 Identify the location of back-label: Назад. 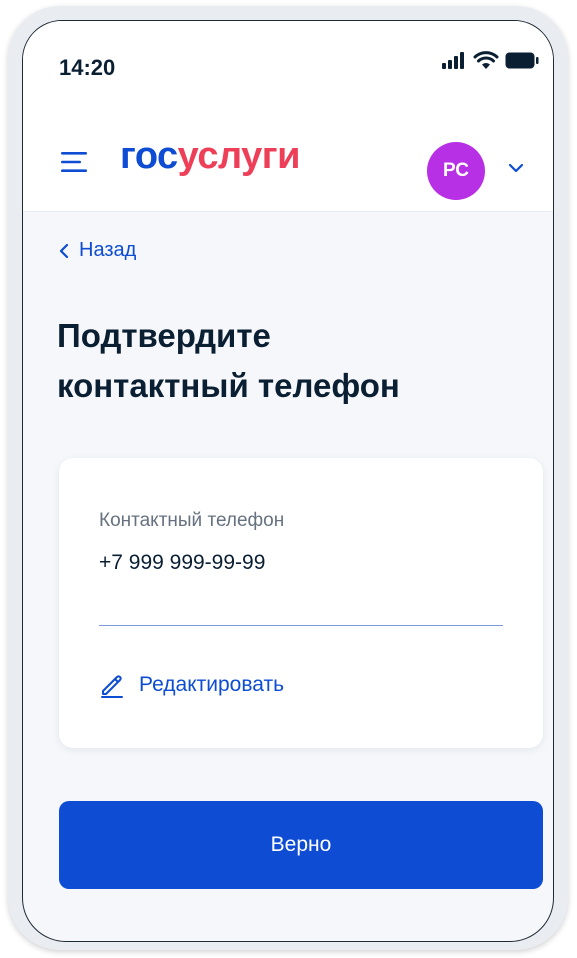
(108, 250).